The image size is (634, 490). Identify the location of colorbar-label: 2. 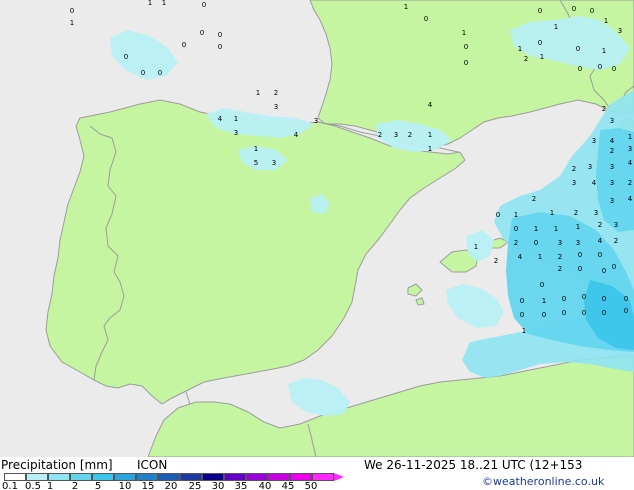
(75, 485).